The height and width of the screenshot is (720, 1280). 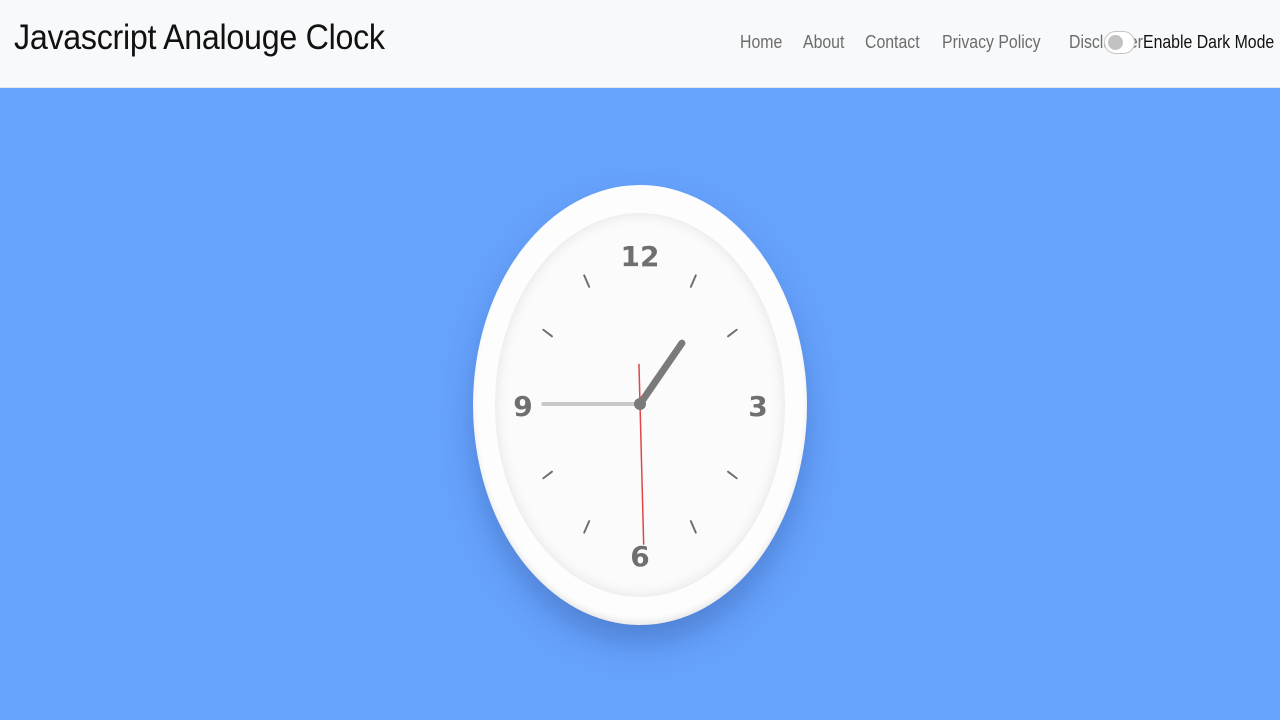 I want to click on dark-mode-toggle, so click(x=1119, y=42).